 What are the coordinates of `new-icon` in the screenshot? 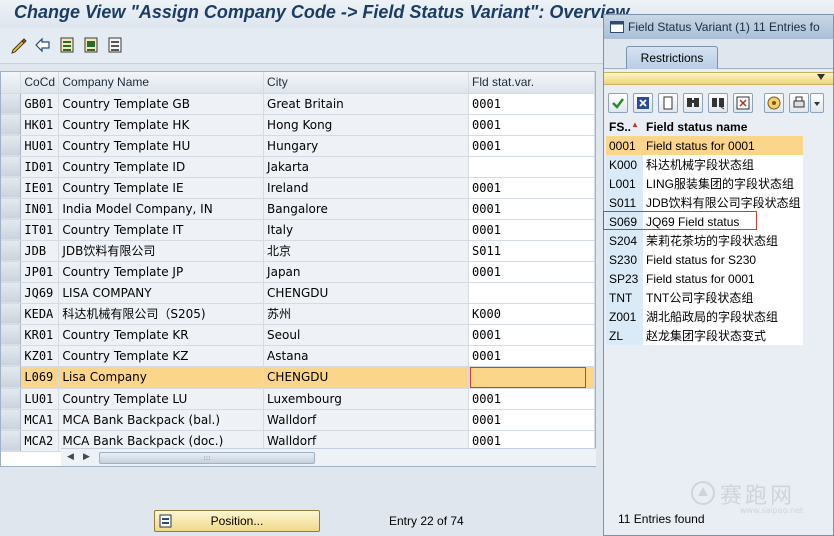 It's located at (668, 103).